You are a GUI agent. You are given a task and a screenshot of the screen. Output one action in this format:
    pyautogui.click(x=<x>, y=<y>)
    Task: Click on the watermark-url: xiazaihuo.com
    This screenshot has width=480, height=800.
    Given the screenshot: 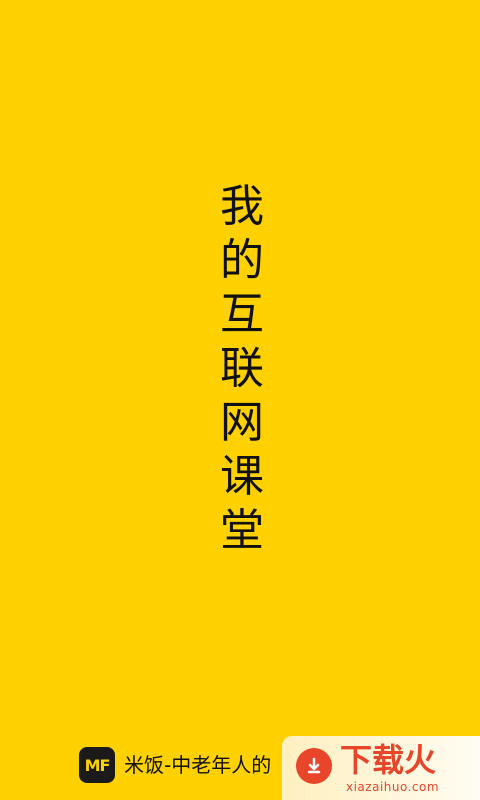 What is the action you would take?
    pyautogui.click(x=393, y=787)
    